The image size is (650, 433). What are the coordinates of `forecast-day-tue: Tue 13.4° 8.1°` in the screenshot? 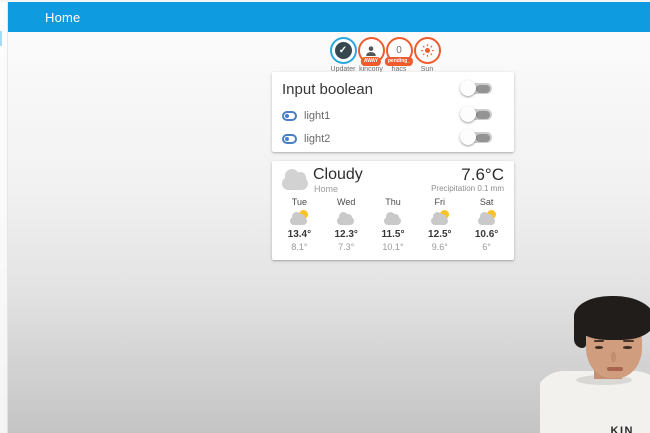 It's located at (299, 224).